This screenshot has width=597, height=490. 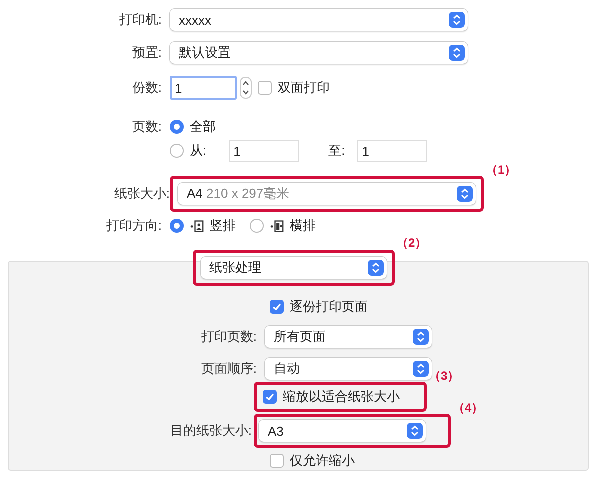 What do you see at coordinates (147, 88) in the screenshot?
I see `field-label: 份数:` at bounding box center [147, 88].